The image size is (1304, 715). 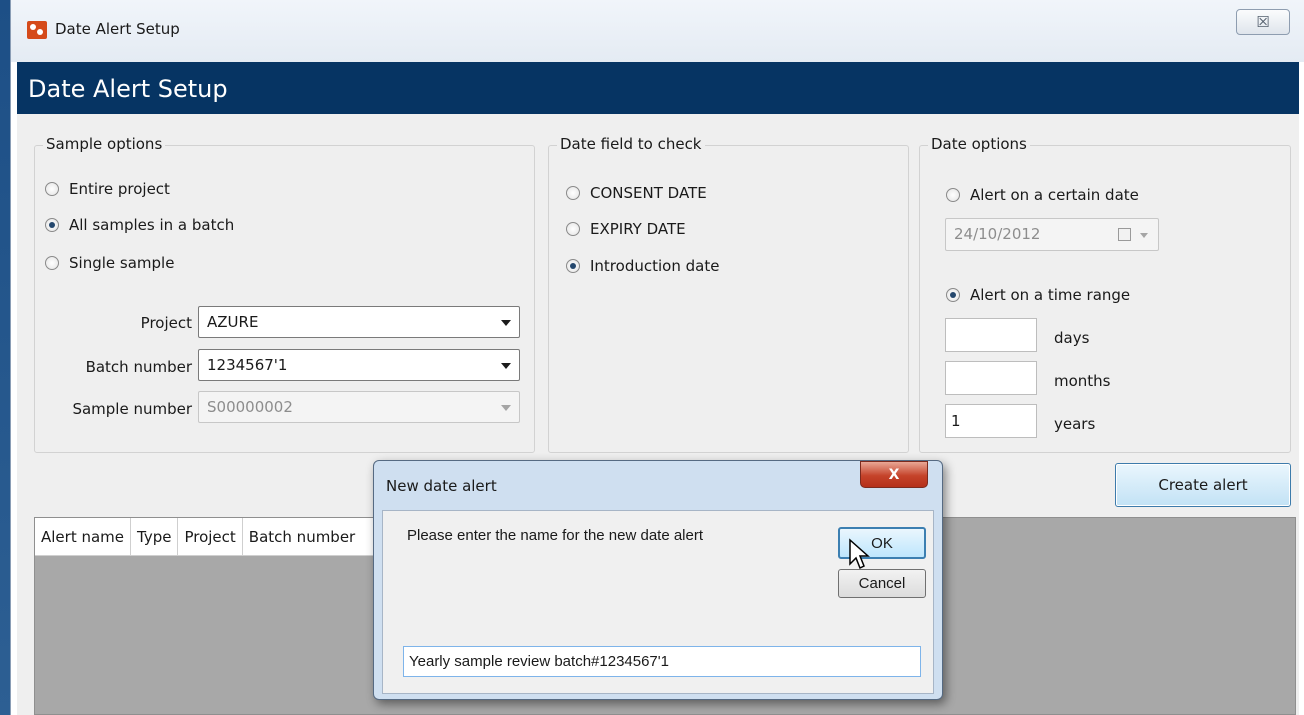 What do you see at coordinates (991, 421) in the screenshot?
I see `years-input: 1` at bounding box center [991, 421].